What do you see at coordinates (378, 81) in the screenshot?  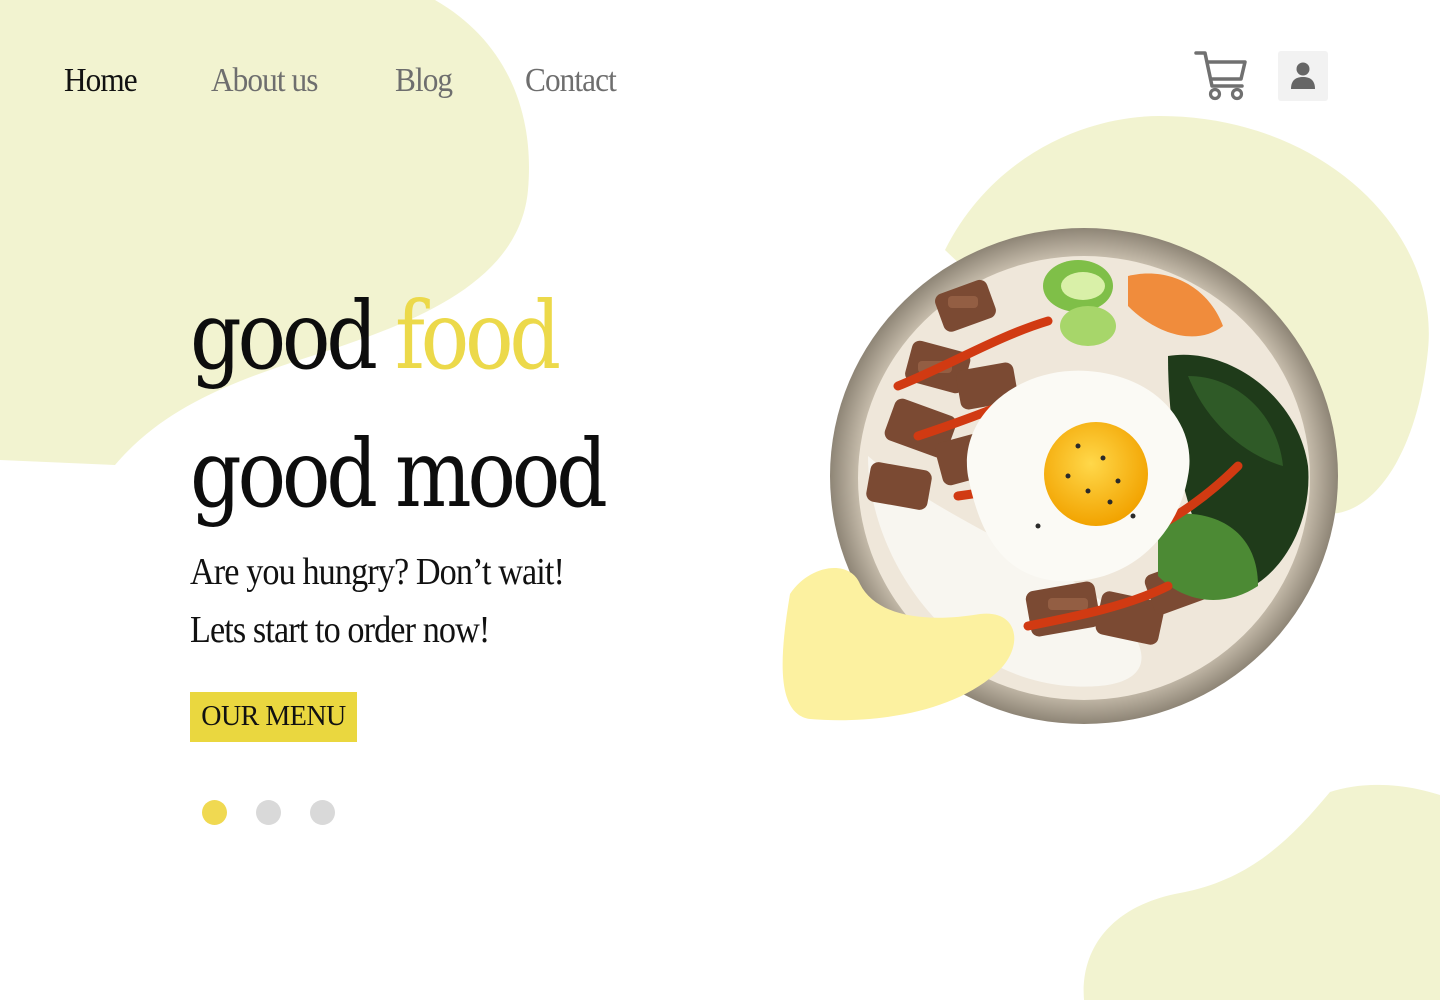 I see `main-nav: Home About us Blog Contact` at bounding box center [378, 81].